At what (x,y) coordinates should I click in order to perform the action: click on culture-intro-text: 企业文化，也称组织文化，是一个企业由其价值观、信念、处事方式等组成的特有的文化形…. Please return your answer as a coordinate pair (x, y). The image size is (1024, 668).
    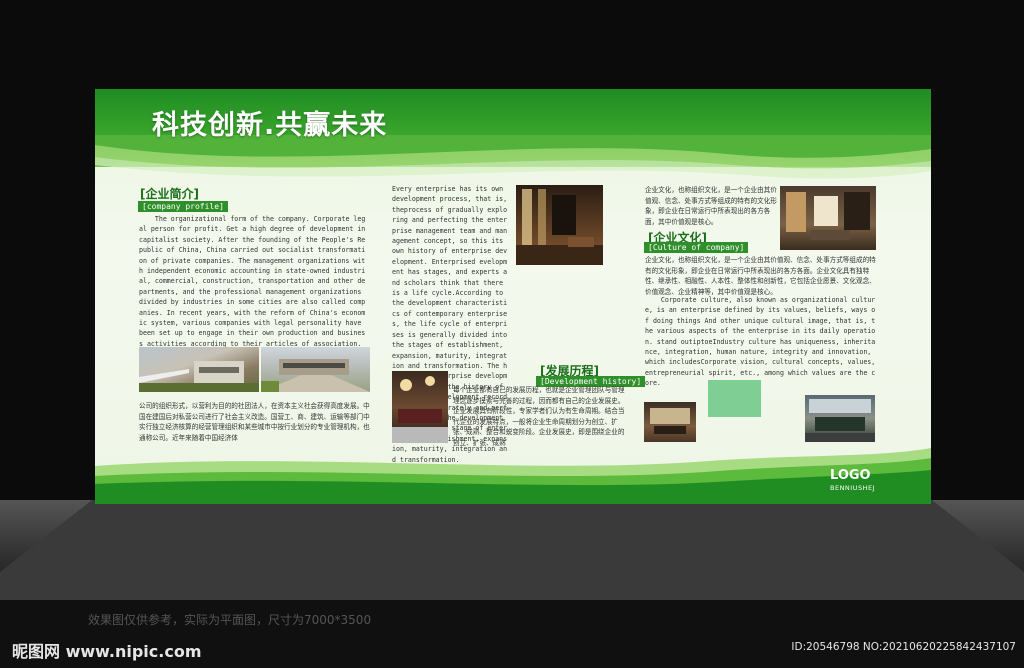
    Looking at the image, I should click on (711, 206).